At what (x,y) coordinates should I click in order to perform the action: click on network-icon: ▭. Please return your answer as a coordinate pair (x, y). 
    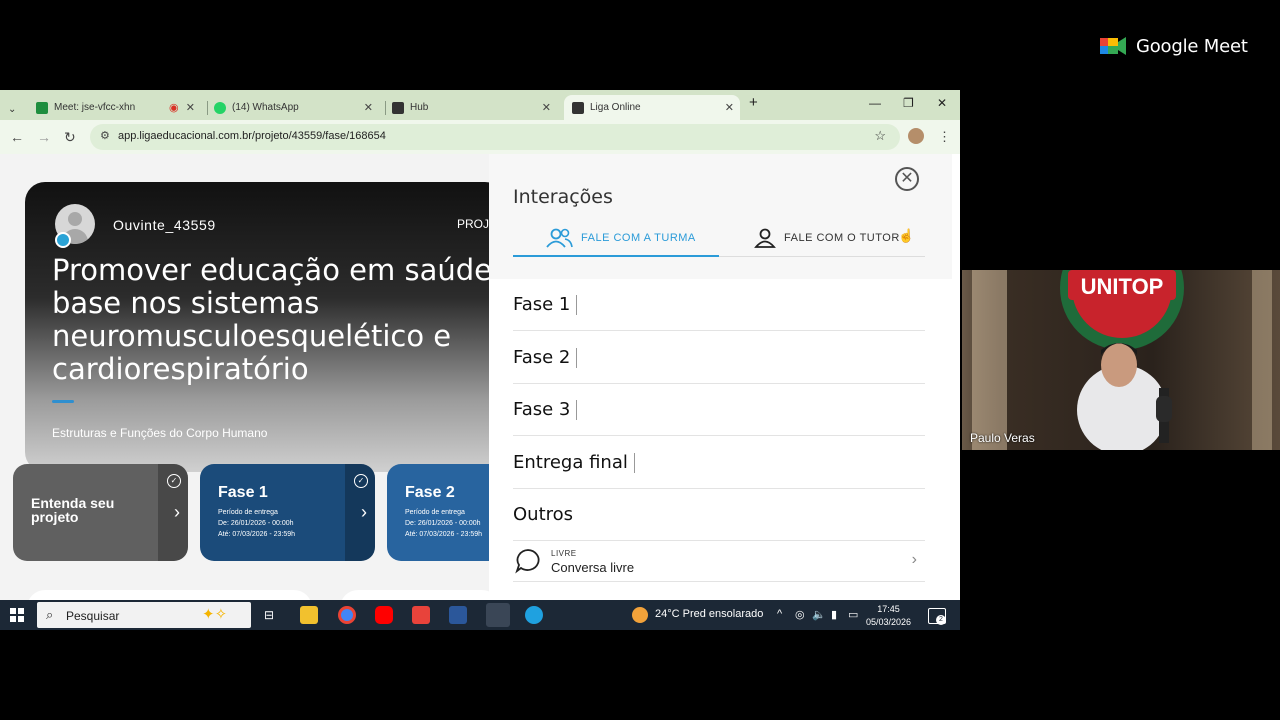
    Looking at the image, I should click on (853, 614).